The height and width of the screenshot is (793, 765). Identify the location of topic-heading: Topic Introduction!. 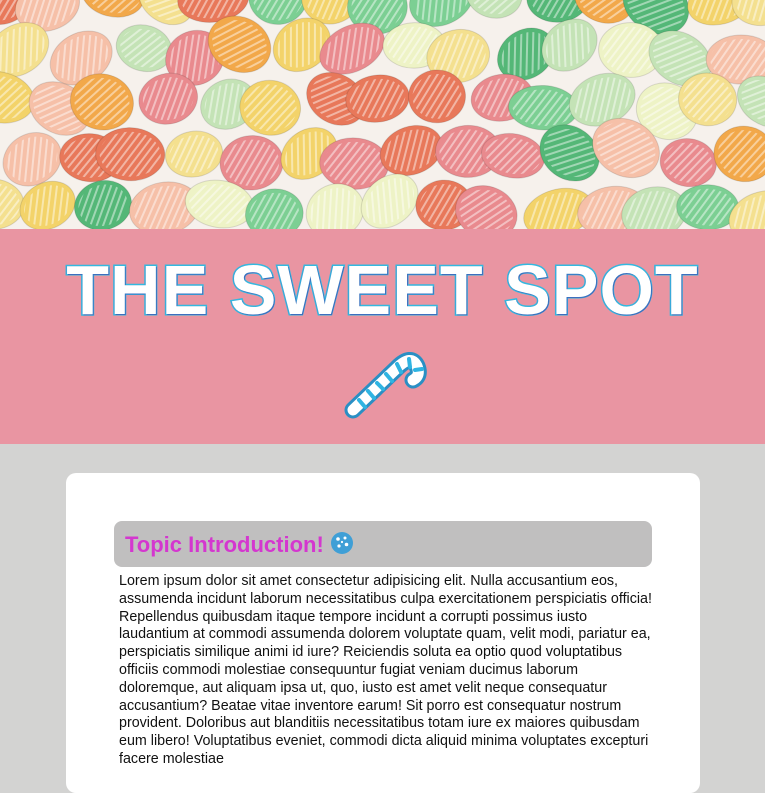
(239, 544).